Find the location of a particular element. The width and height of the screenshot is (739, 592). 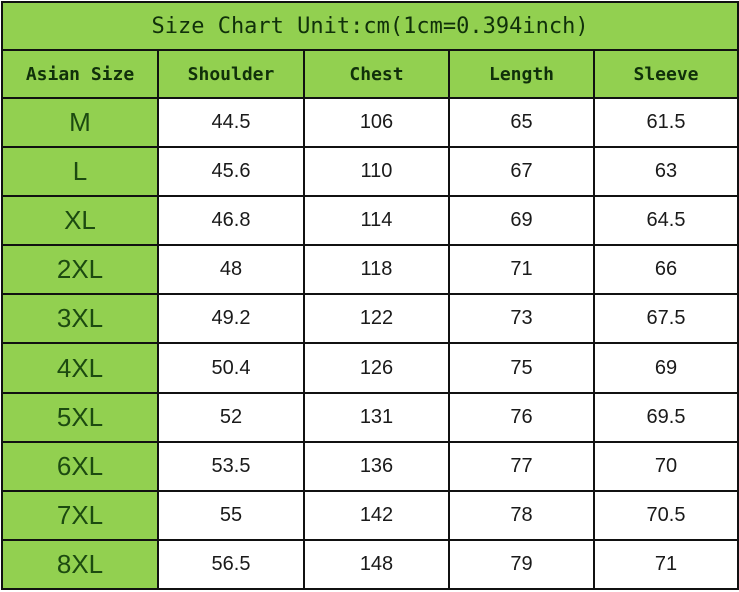

cell-chest: 110 is located at coordinates (376, 172).